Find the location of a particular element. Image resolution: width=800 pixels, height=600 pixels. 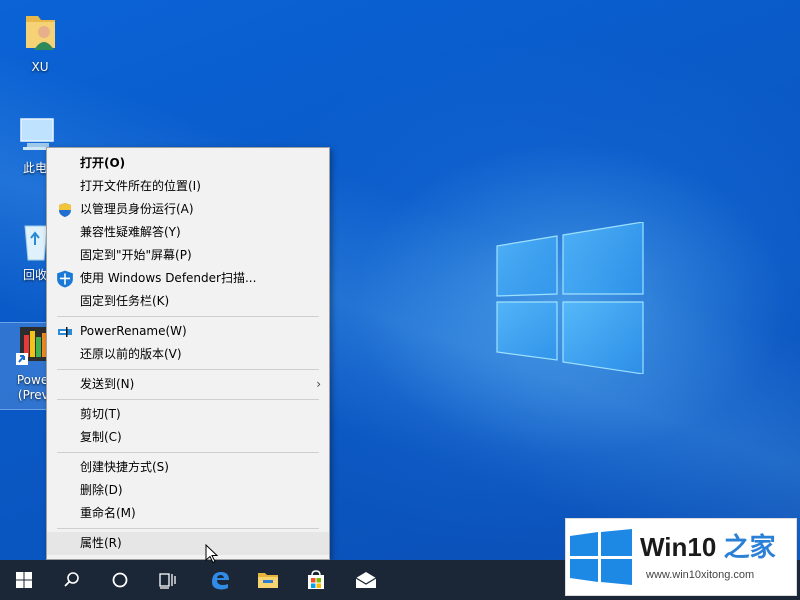

menu-item-label: 固定到任务栏(K) is located at coordinates (125, 301).